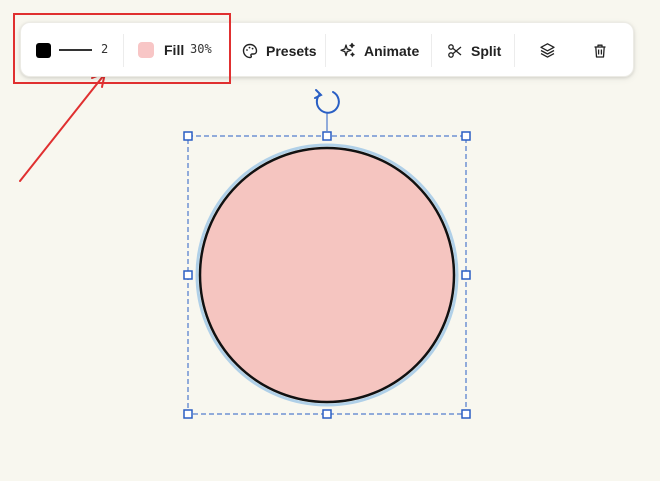  I want to click on resize-handle-top-left, so click(188, 136).